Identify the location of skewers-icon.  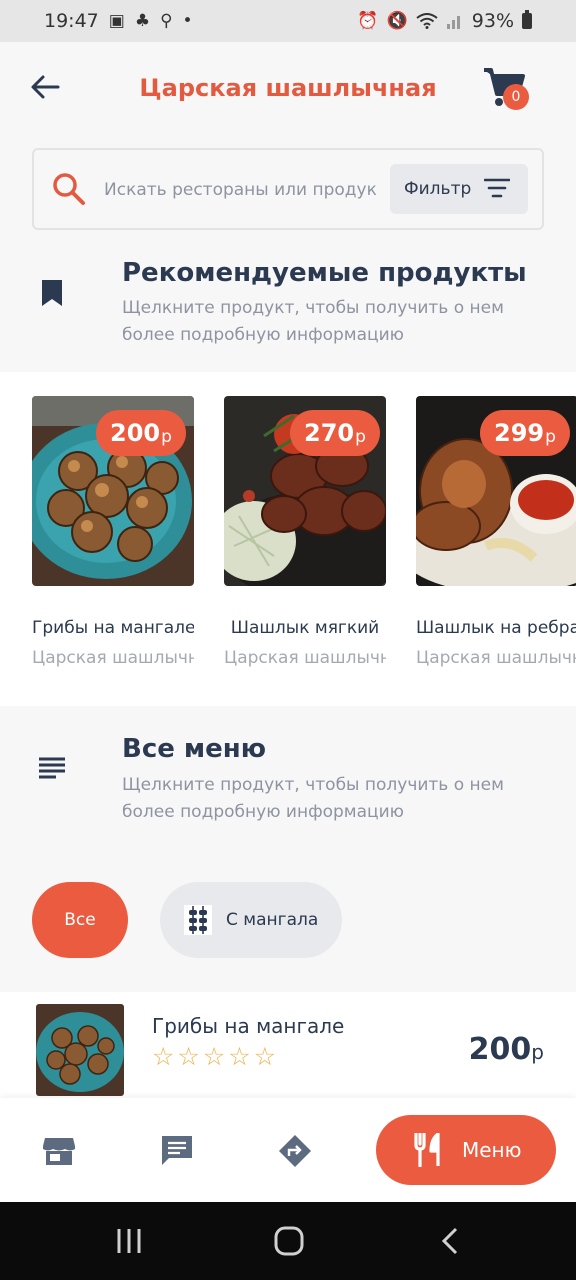
(198, 920).